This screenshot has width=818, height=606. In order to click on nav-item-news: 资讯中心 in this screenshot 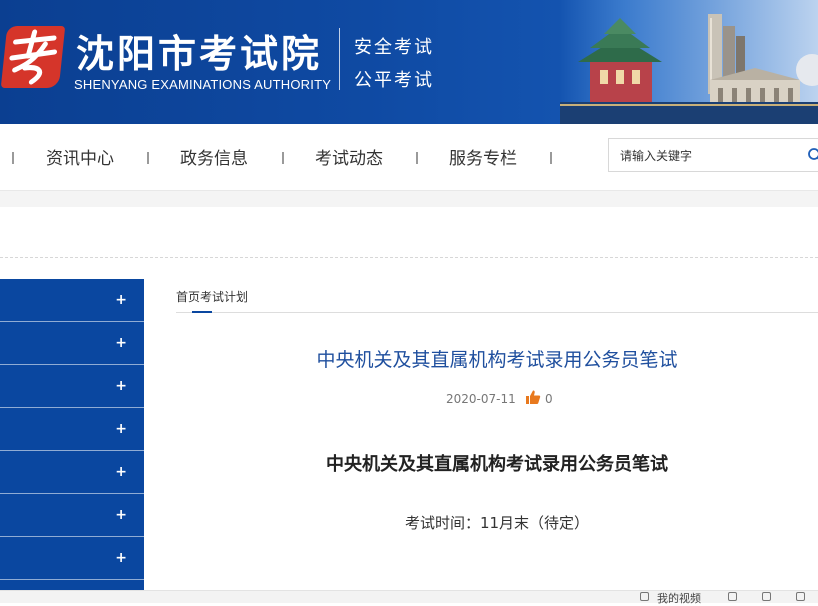, I will do `click(80, 156)`.